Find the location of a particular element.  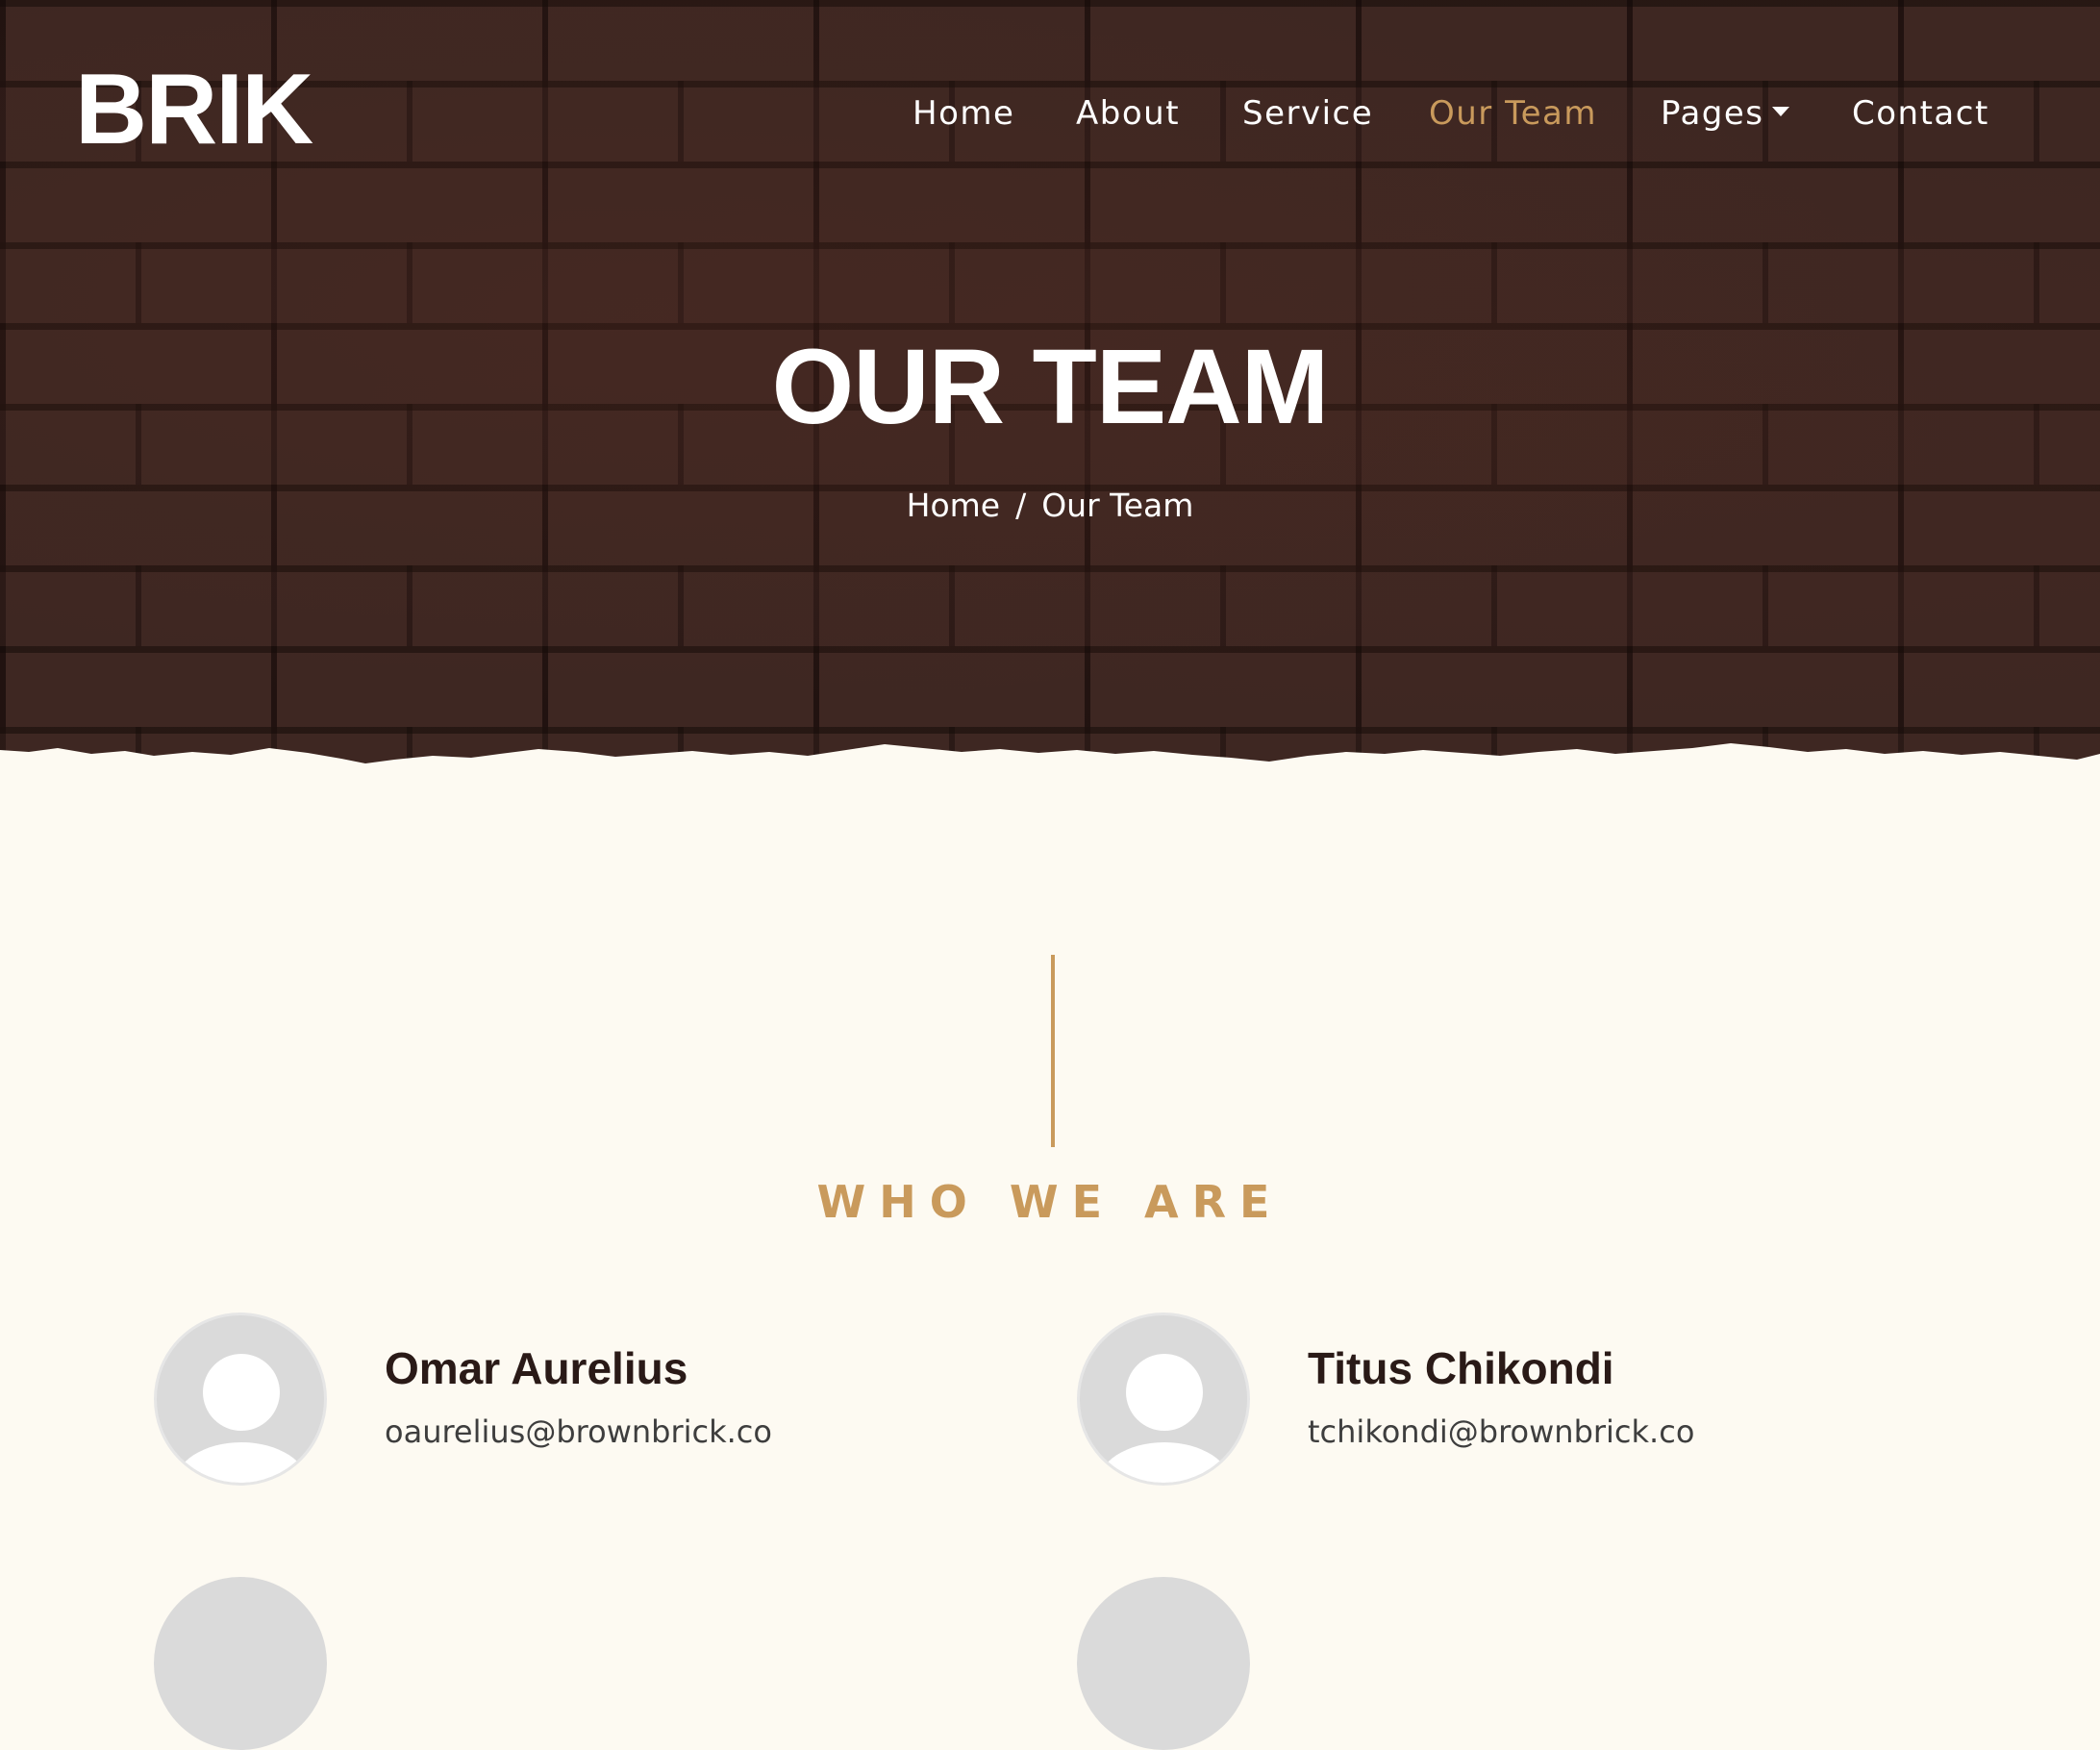

breadcrumb-home-link: Home is located at coordinates (953, 506).